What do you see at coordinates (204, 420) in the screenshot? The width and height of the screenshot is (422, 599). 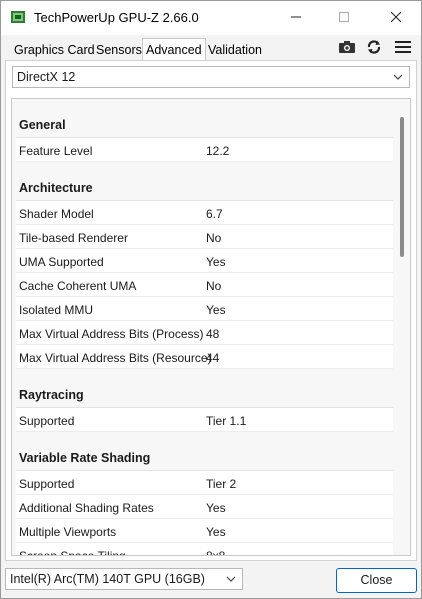 I see `property-row: Supported Tier 1.1` at bounding box center [204, 420].